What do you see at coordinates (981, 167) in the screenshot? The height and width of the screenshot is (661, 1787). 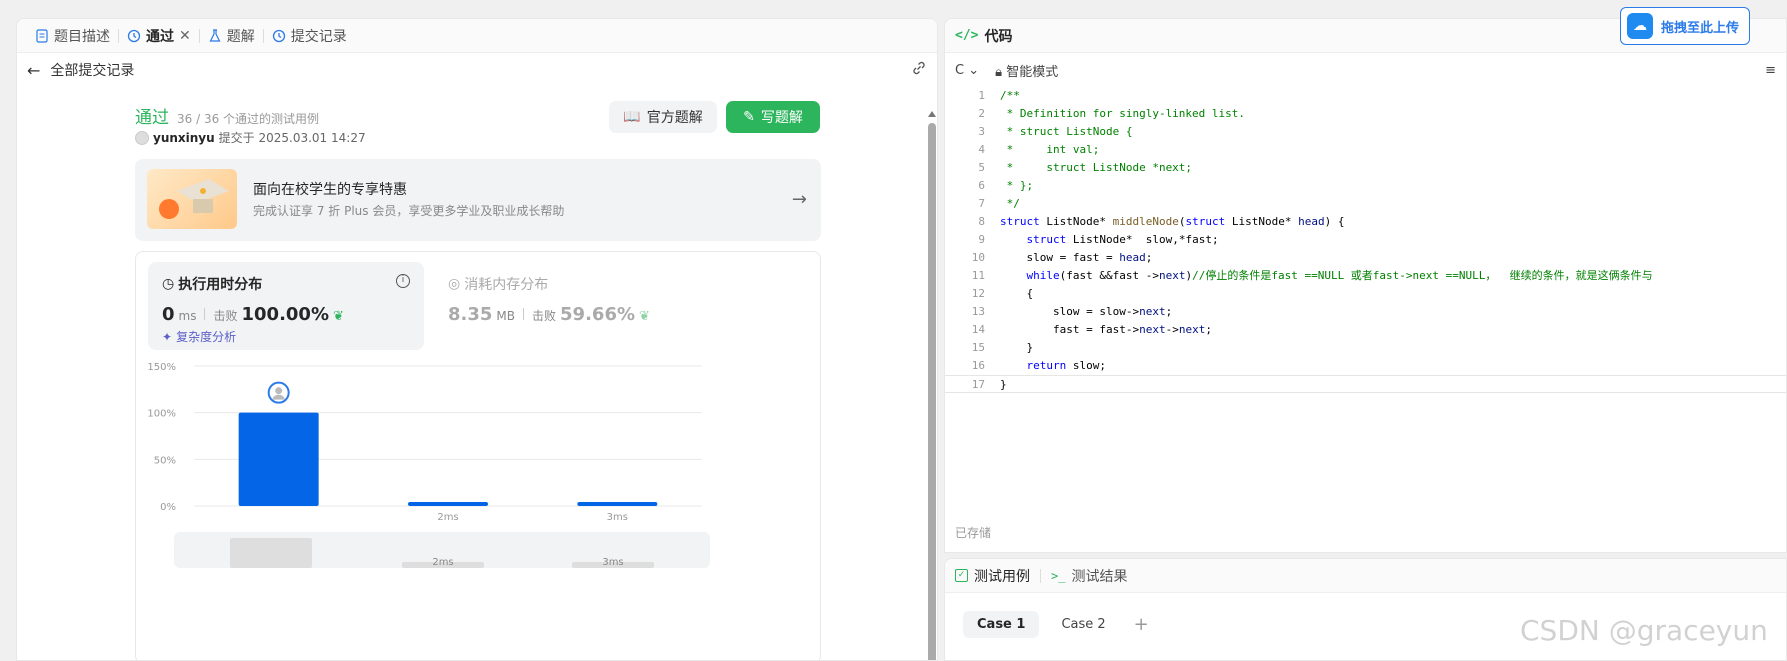 I see `line-number: 5` at bounding box center [981, 167].